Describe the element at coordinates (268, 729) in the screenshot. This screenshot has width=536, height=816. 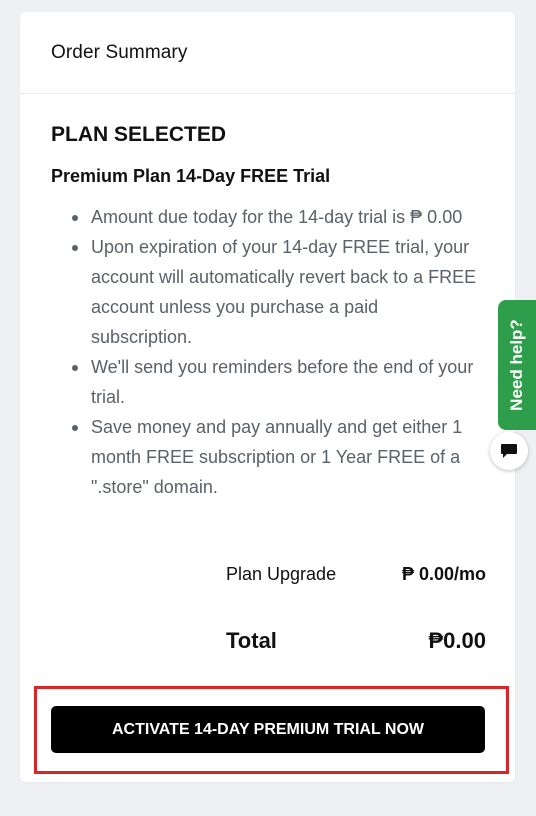
I see `activate-trial-button: ACTIVATE 14-DAY PREMIUM TRIAL NOW` at that location.